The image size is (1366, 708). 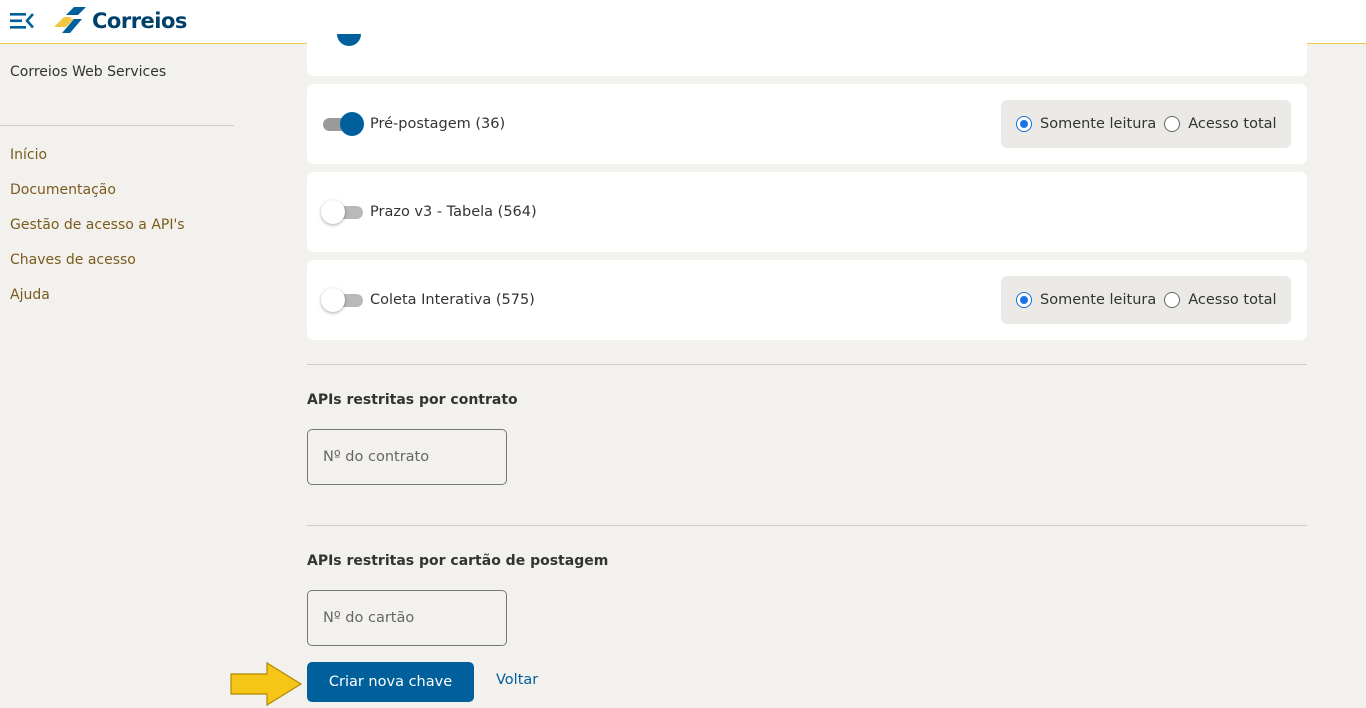 I want to click on contract-section-title: APIs restritas por contrato, so click(x=412, y=400).